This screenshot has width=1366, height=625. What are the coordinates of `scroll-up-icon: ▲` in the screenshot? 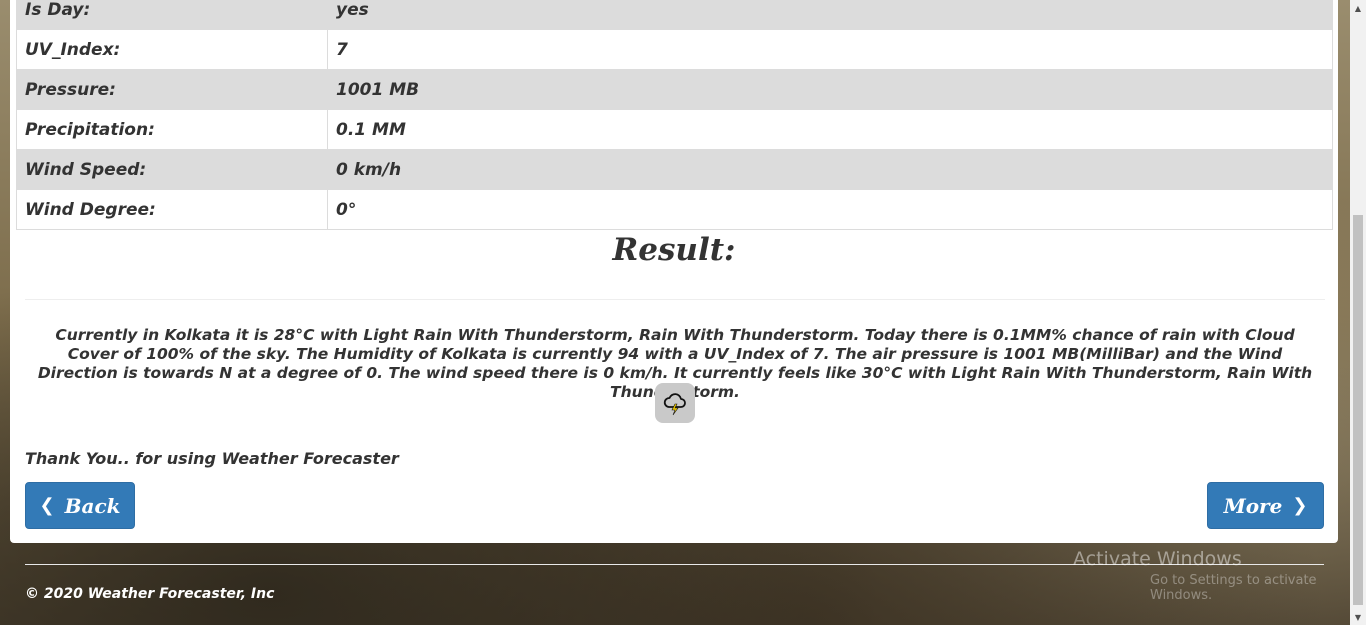 It's located at (1358, 8).